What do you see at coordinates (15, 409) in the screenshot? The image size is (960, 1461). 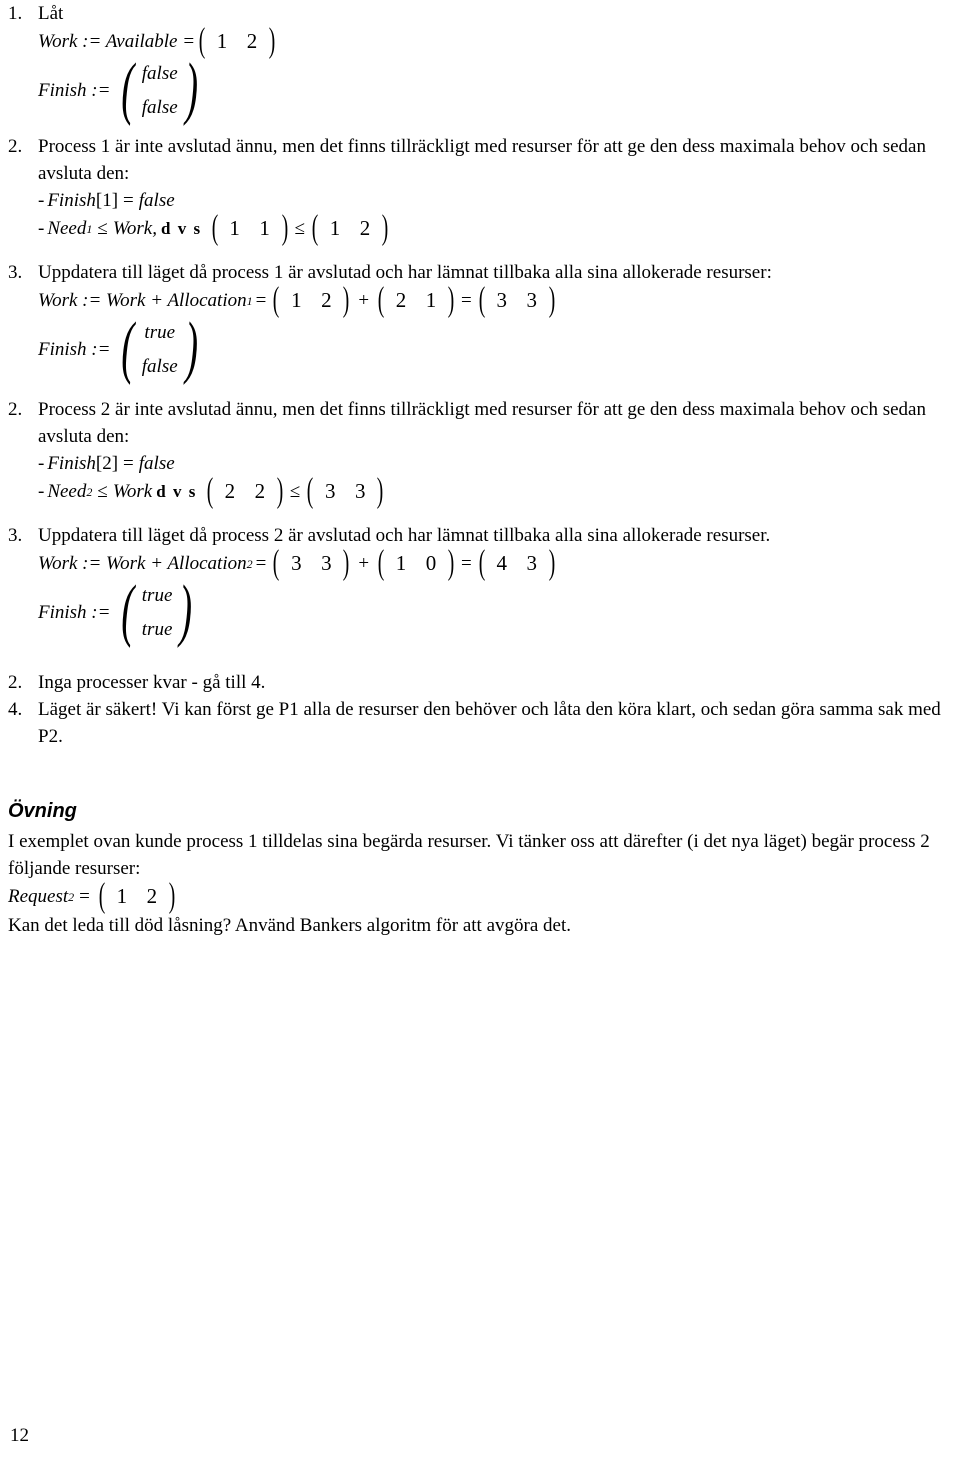 I see `step-4-number: 2.` at bounding box center [15, 409].